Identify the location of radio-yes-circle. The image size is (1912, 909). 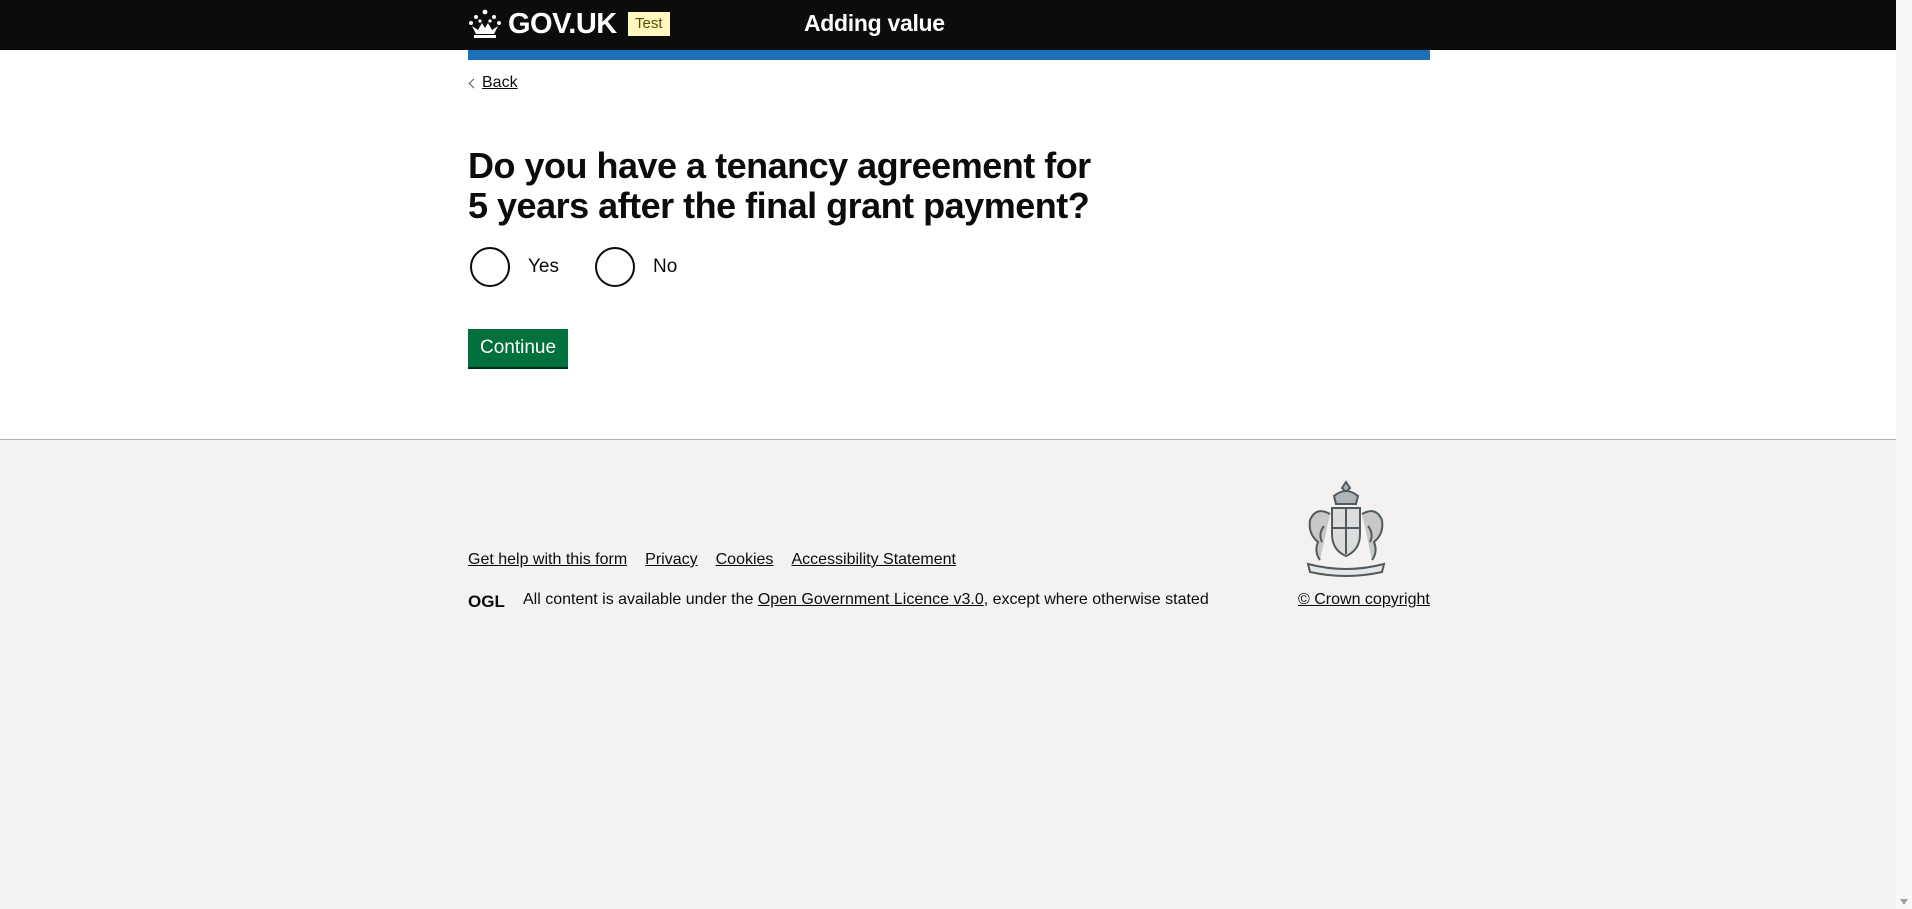
(490, 267).